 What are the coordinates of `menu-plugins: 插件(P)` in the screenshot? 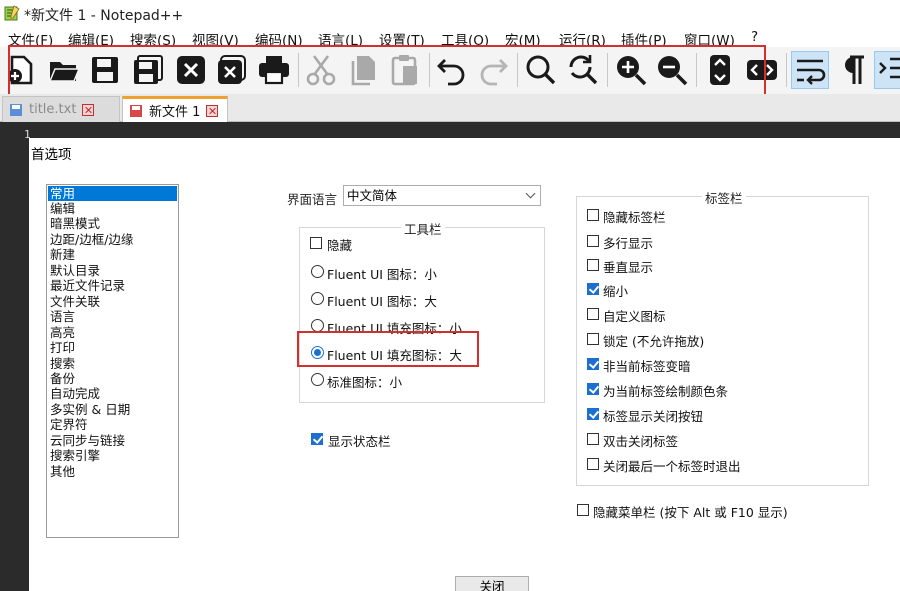 It's located at (644, 39).